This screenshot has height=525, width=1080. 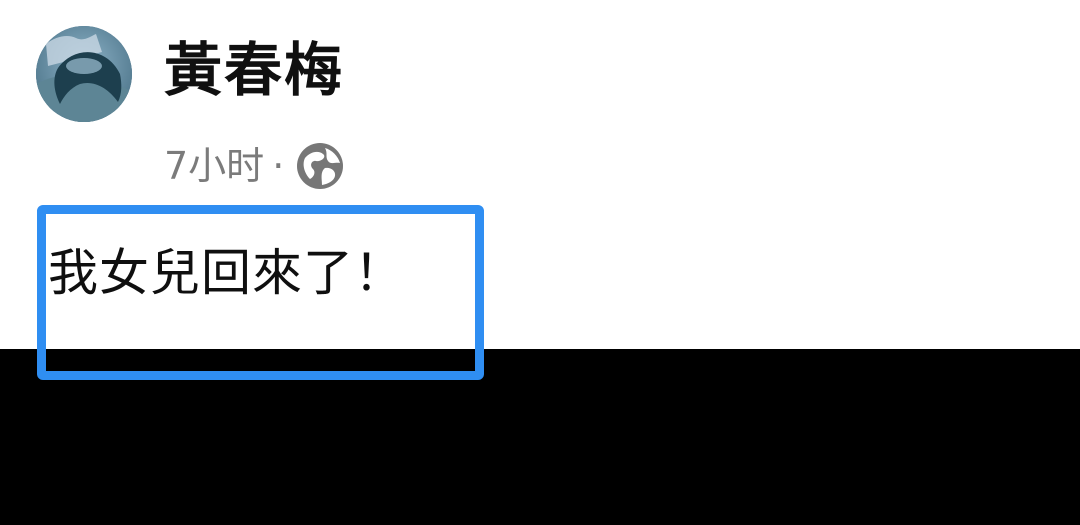 I want to click on highlight-box, so click(x=260, y=292).